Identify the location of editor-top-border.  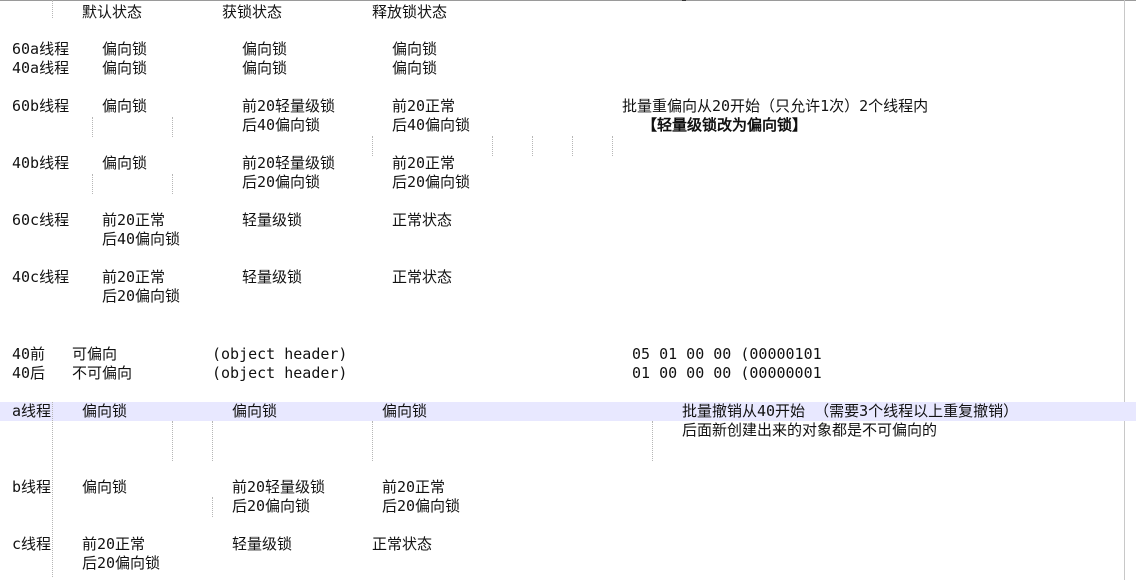
(568, 0).